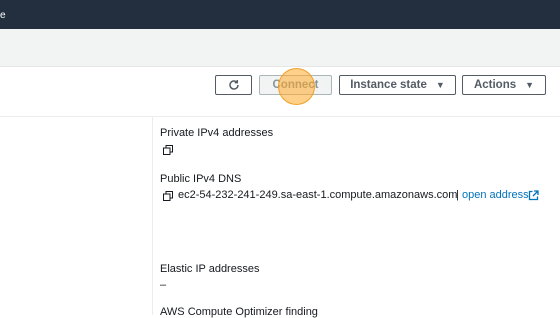  I want to click on connect-button: Connect, so click(295, 85).